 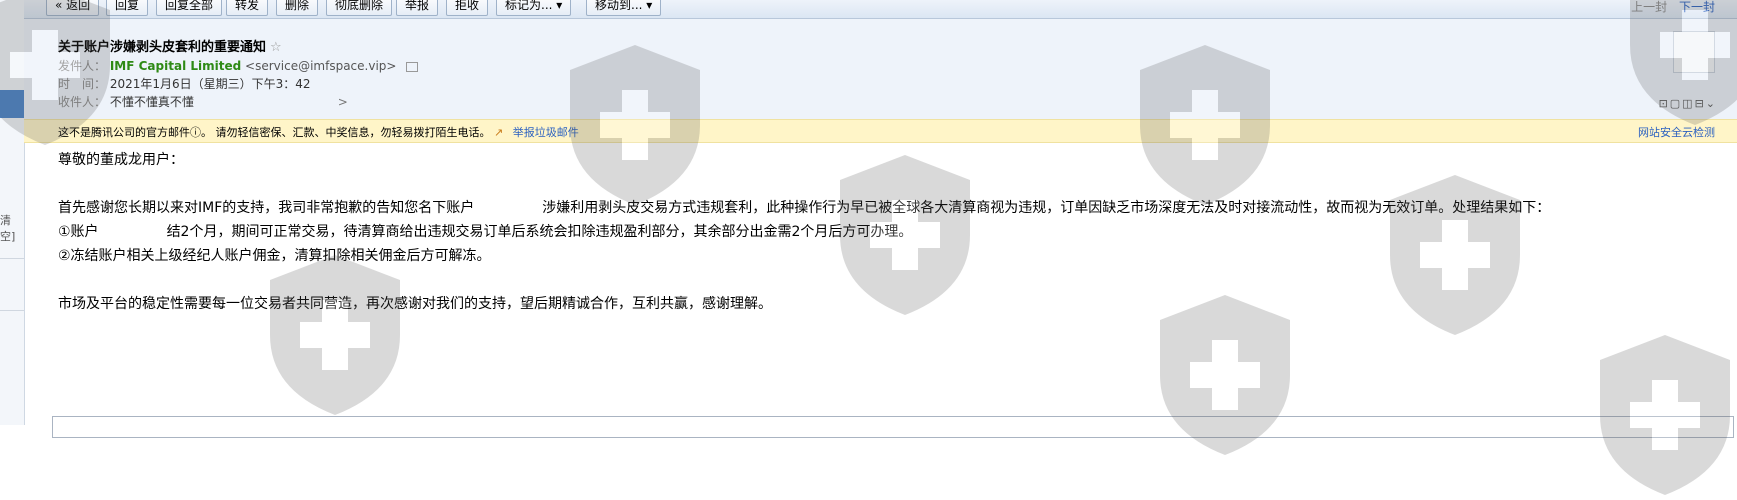 I want to click on quick-reply-box, so click(x=893, y=427).